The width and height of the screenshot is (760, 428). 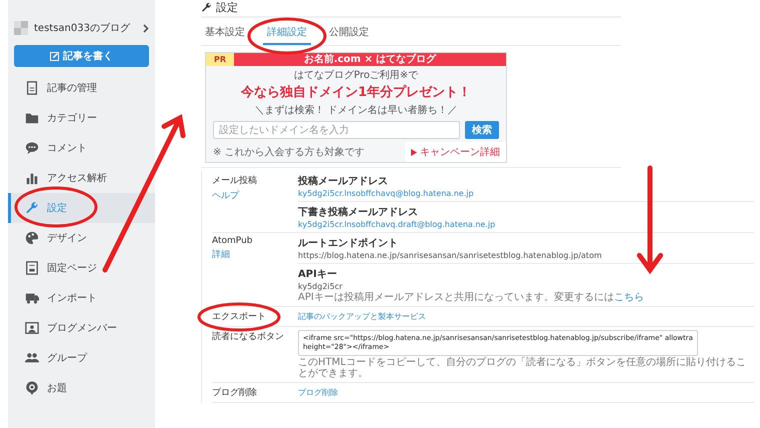 What do you see at coordinates (81, 148) in the screenshot?
I see `sidebar-item: コメント` at bounding box center [81, 148].